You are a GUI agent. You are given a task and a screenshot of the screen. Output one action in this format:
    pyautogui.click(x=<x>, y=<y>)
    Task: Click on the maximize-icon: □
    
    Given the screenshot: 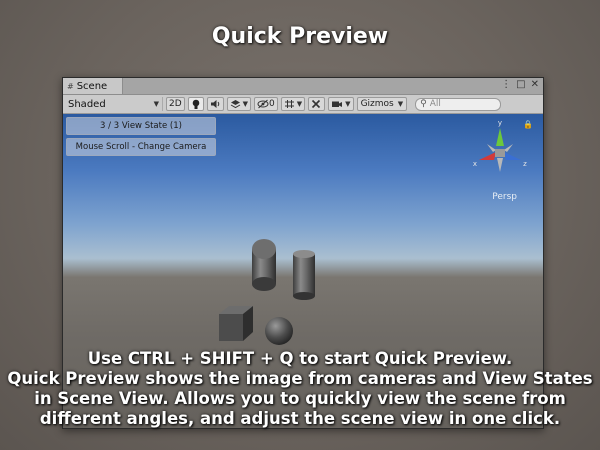 What is the action you would take?
    pyautogui.click(x=520, y=84)
    